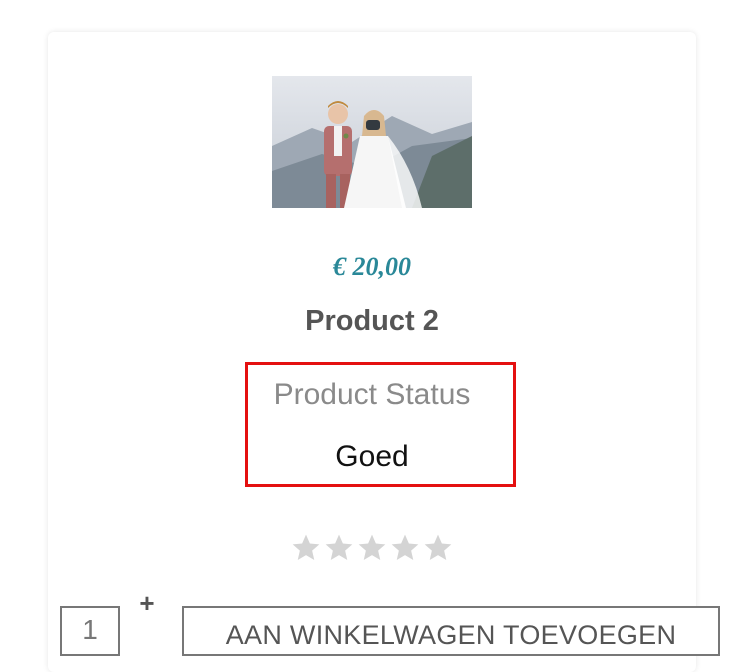 This screenshot has width=756, height=672. I want to click on product-image, so click(372, 142).